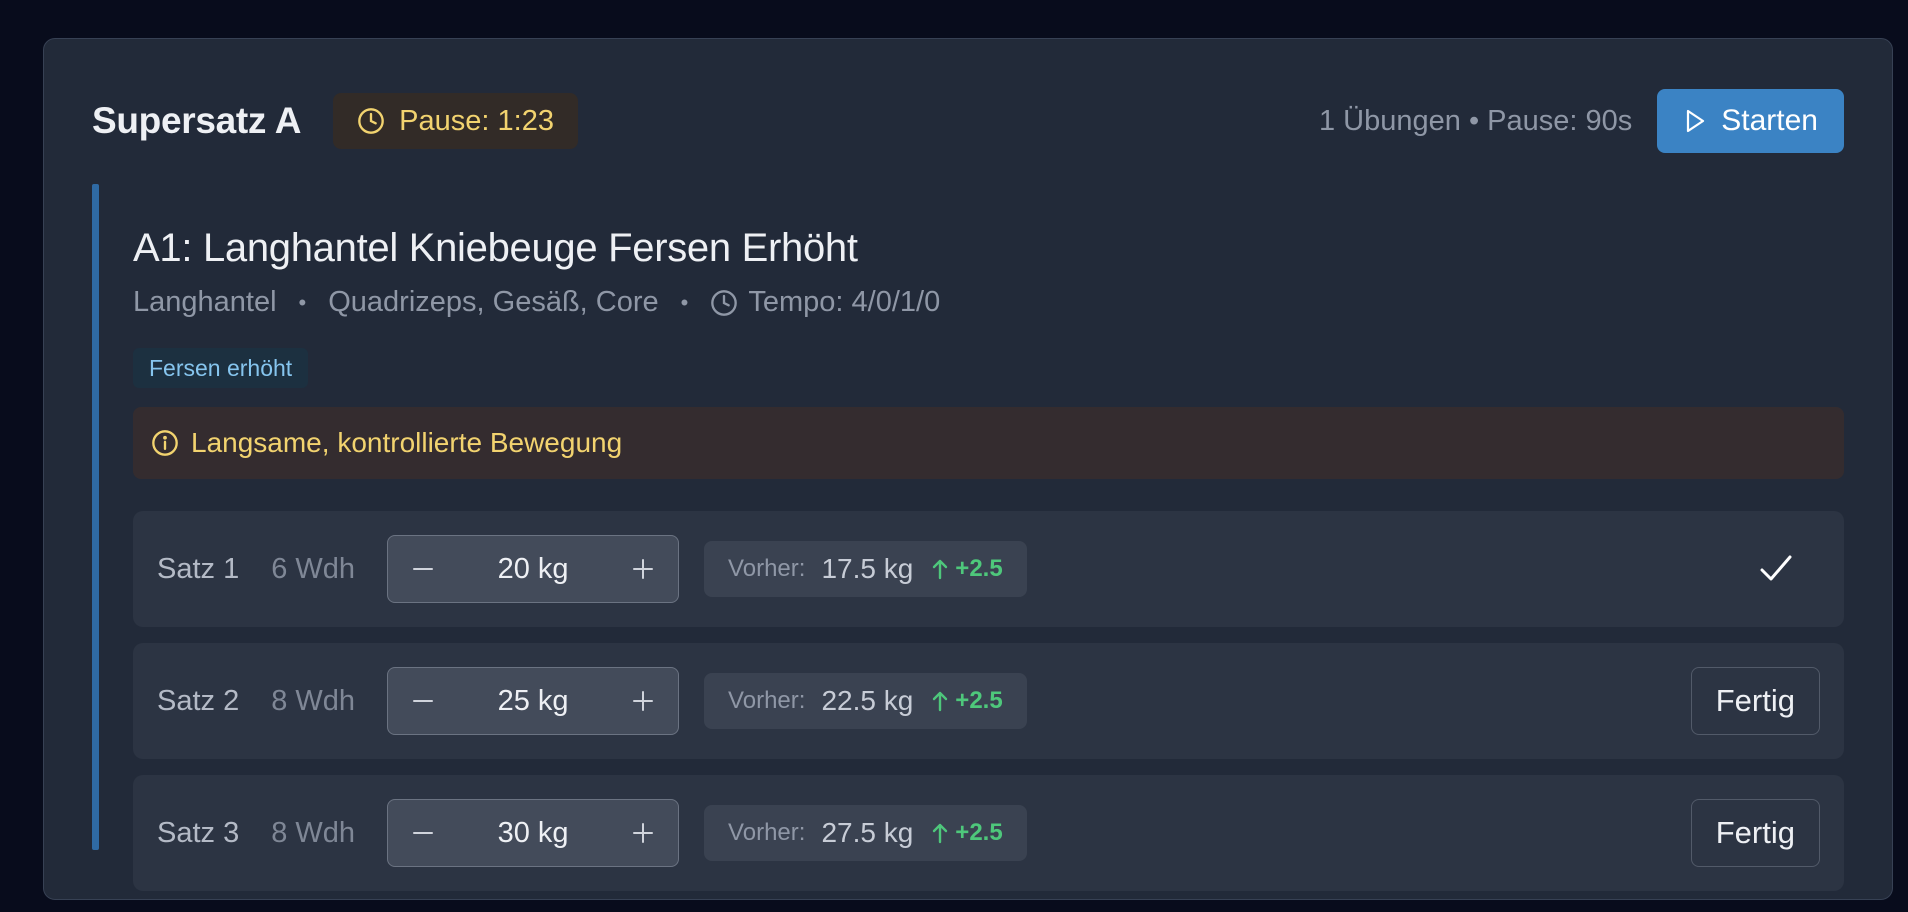 The height and width of the screenshot is (912, 1908). I want to click on exercise-tag: Fersen erhöht, so click(221, 368).